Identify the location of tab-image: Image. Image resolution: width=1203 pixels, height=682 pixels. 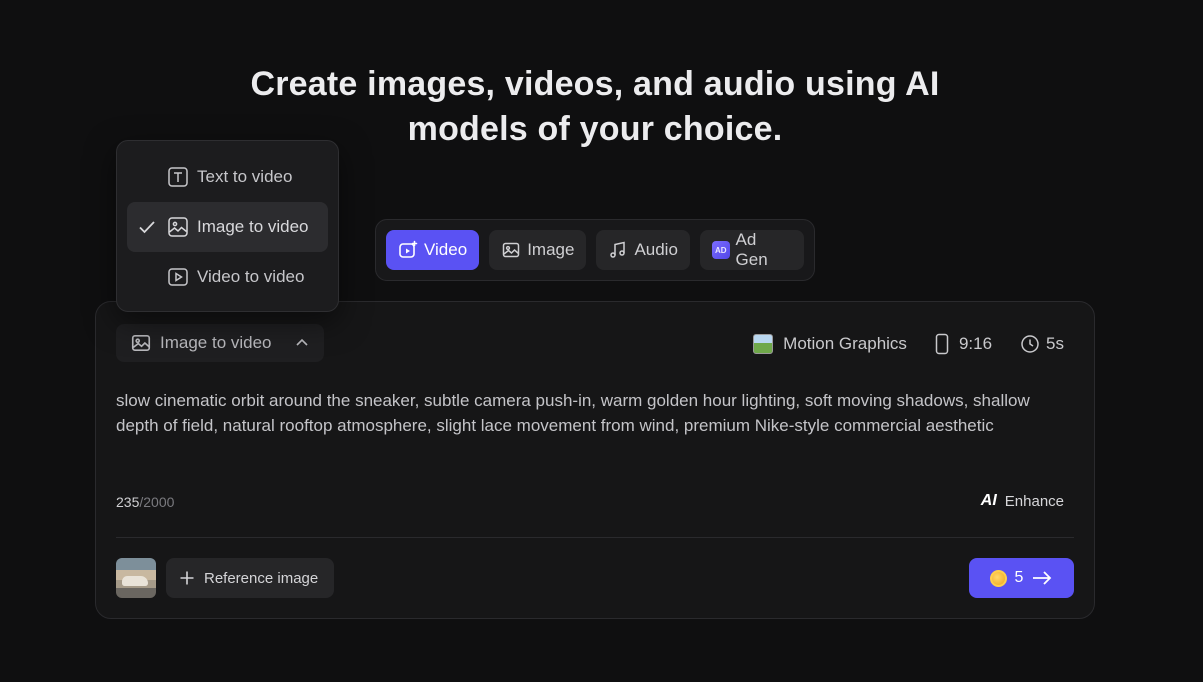
(538, 250).